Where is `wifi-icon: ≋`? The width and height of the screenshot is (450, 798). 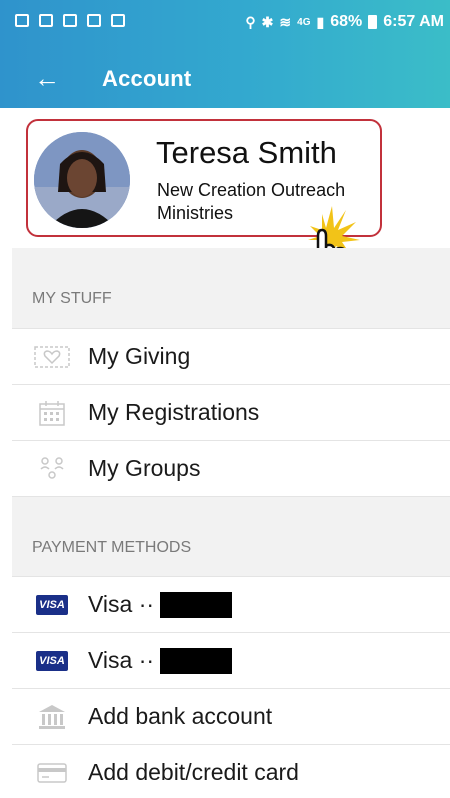
wifi-icon: ≋ is located at coordinates (285, 21).